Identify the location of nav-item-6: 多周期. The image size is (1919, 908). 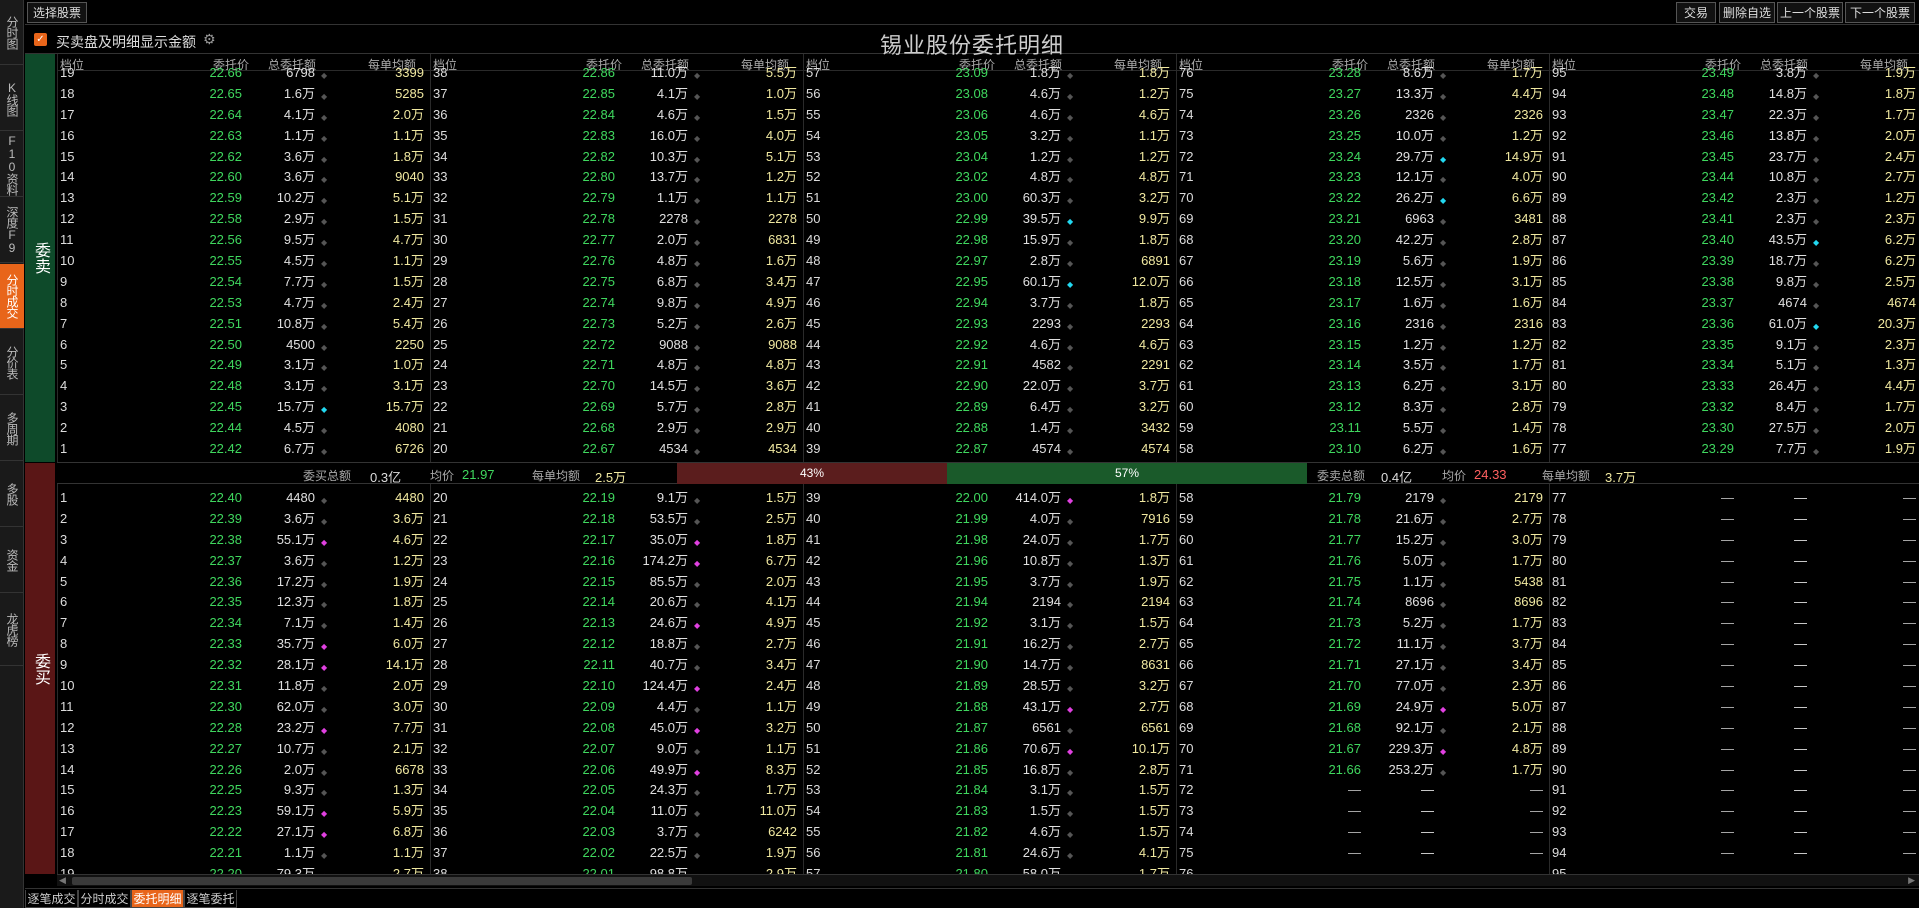
(12, 428).